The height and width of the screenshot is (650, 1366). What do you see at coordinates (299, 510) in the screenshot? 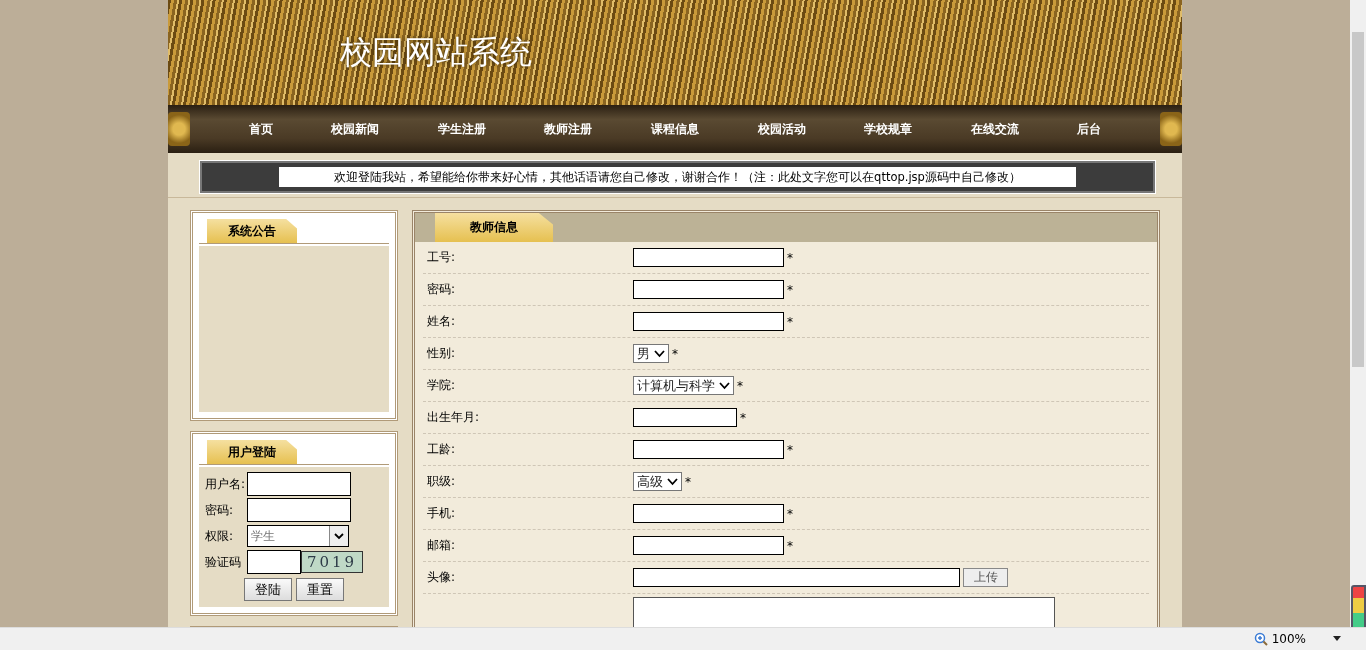
I see `password-field` at bounding box center [299, 510].